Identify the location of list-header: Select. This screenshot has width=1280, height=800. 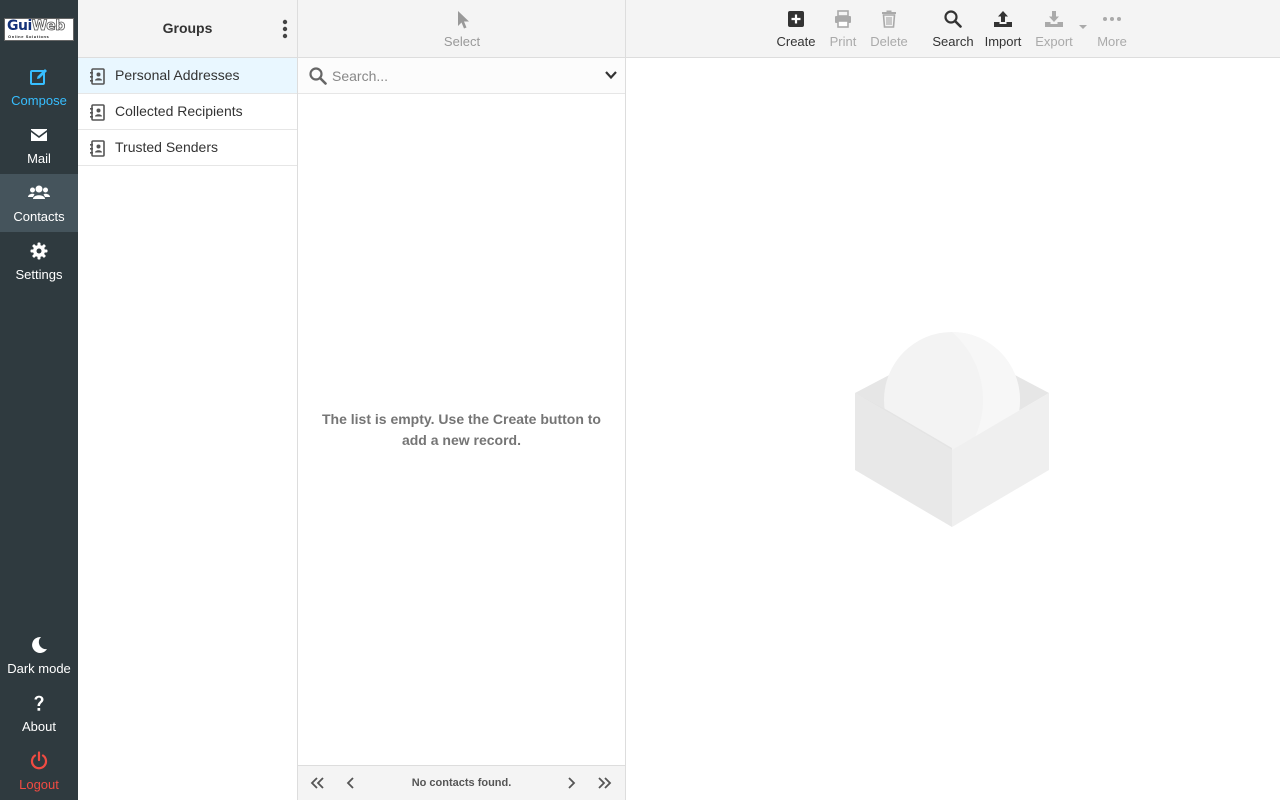
(461, 29).